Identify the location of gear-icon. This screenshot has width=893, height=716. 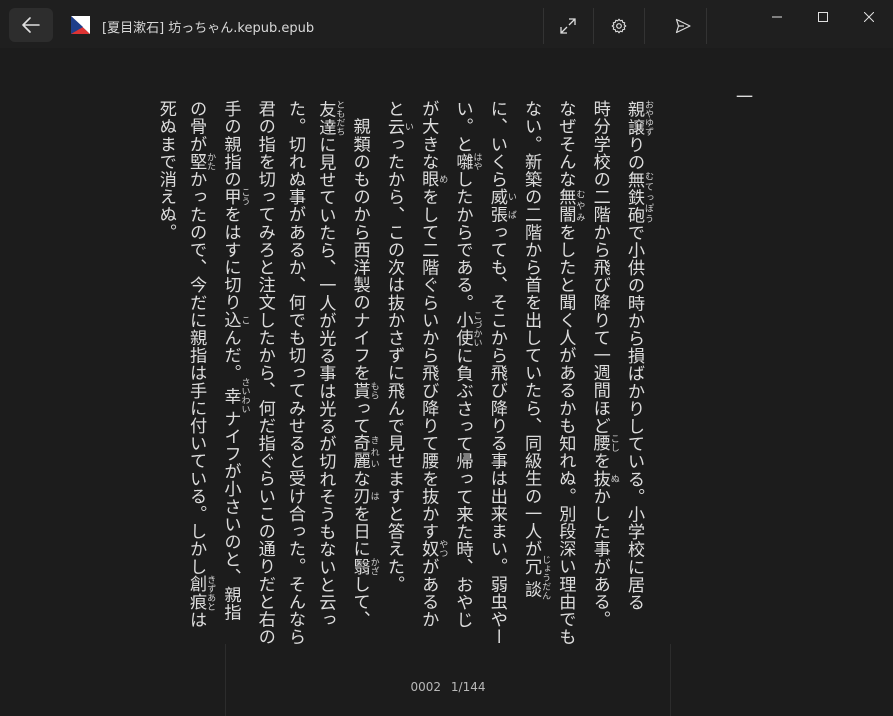
(619, 26).